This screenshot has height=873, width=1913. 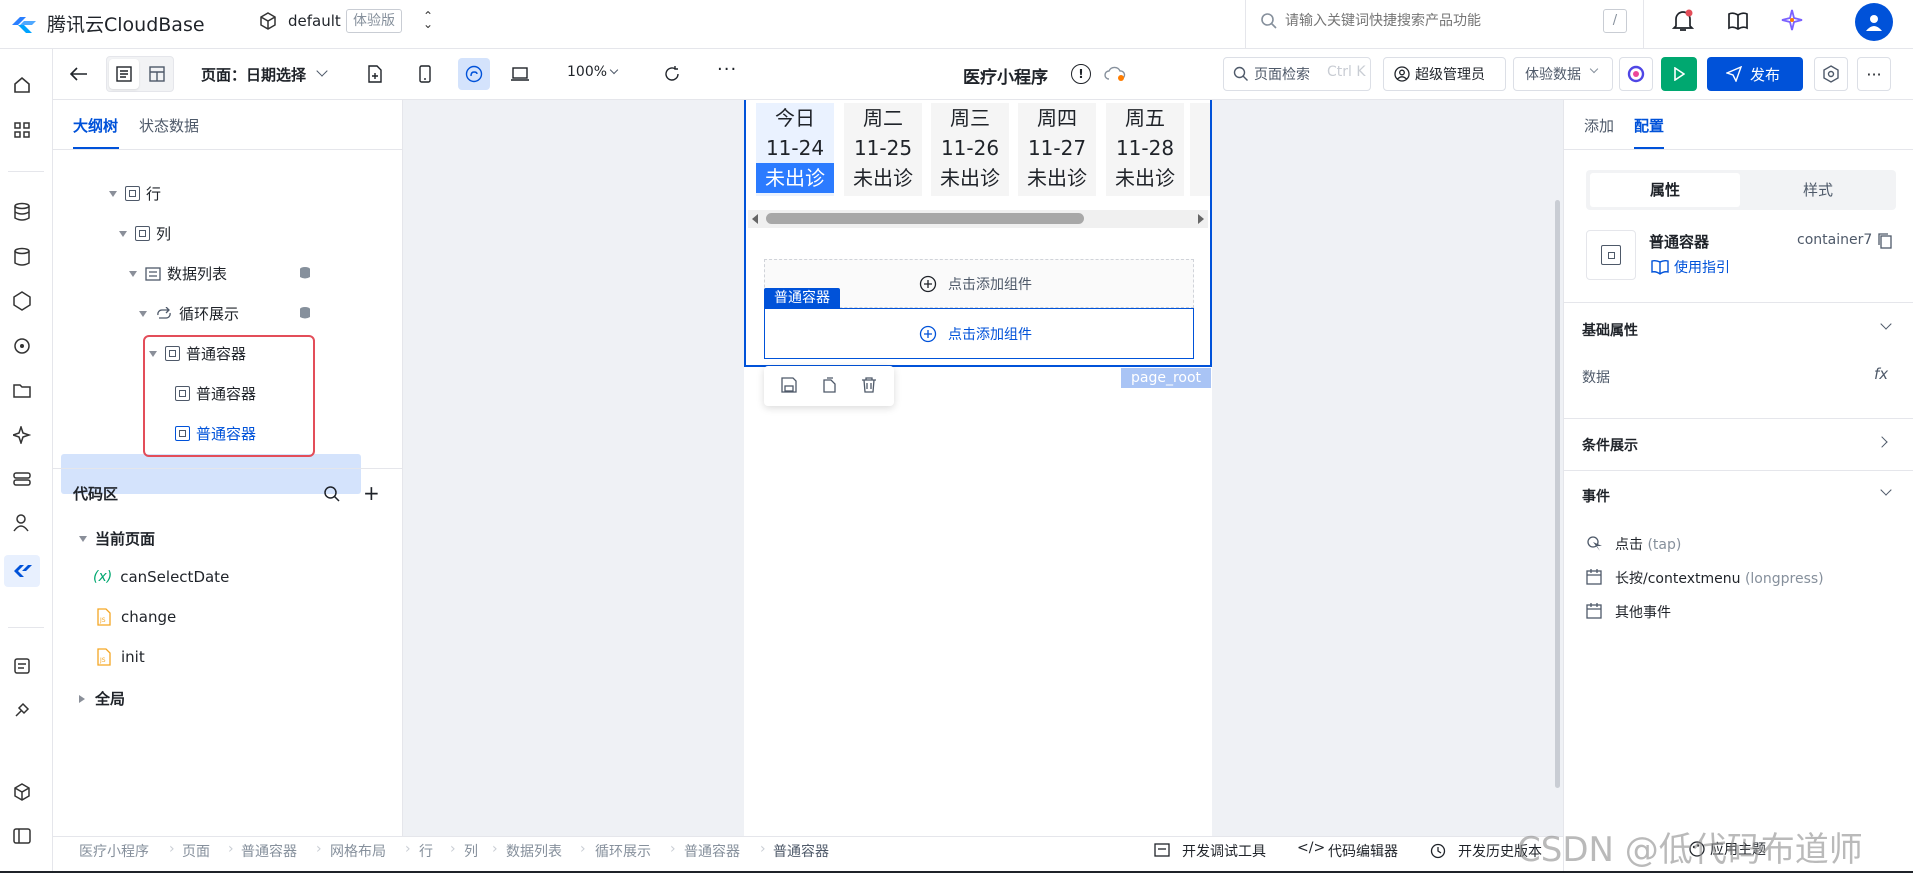 I want to click on cloudbase-logo-icon, so click(x=24, y=24).